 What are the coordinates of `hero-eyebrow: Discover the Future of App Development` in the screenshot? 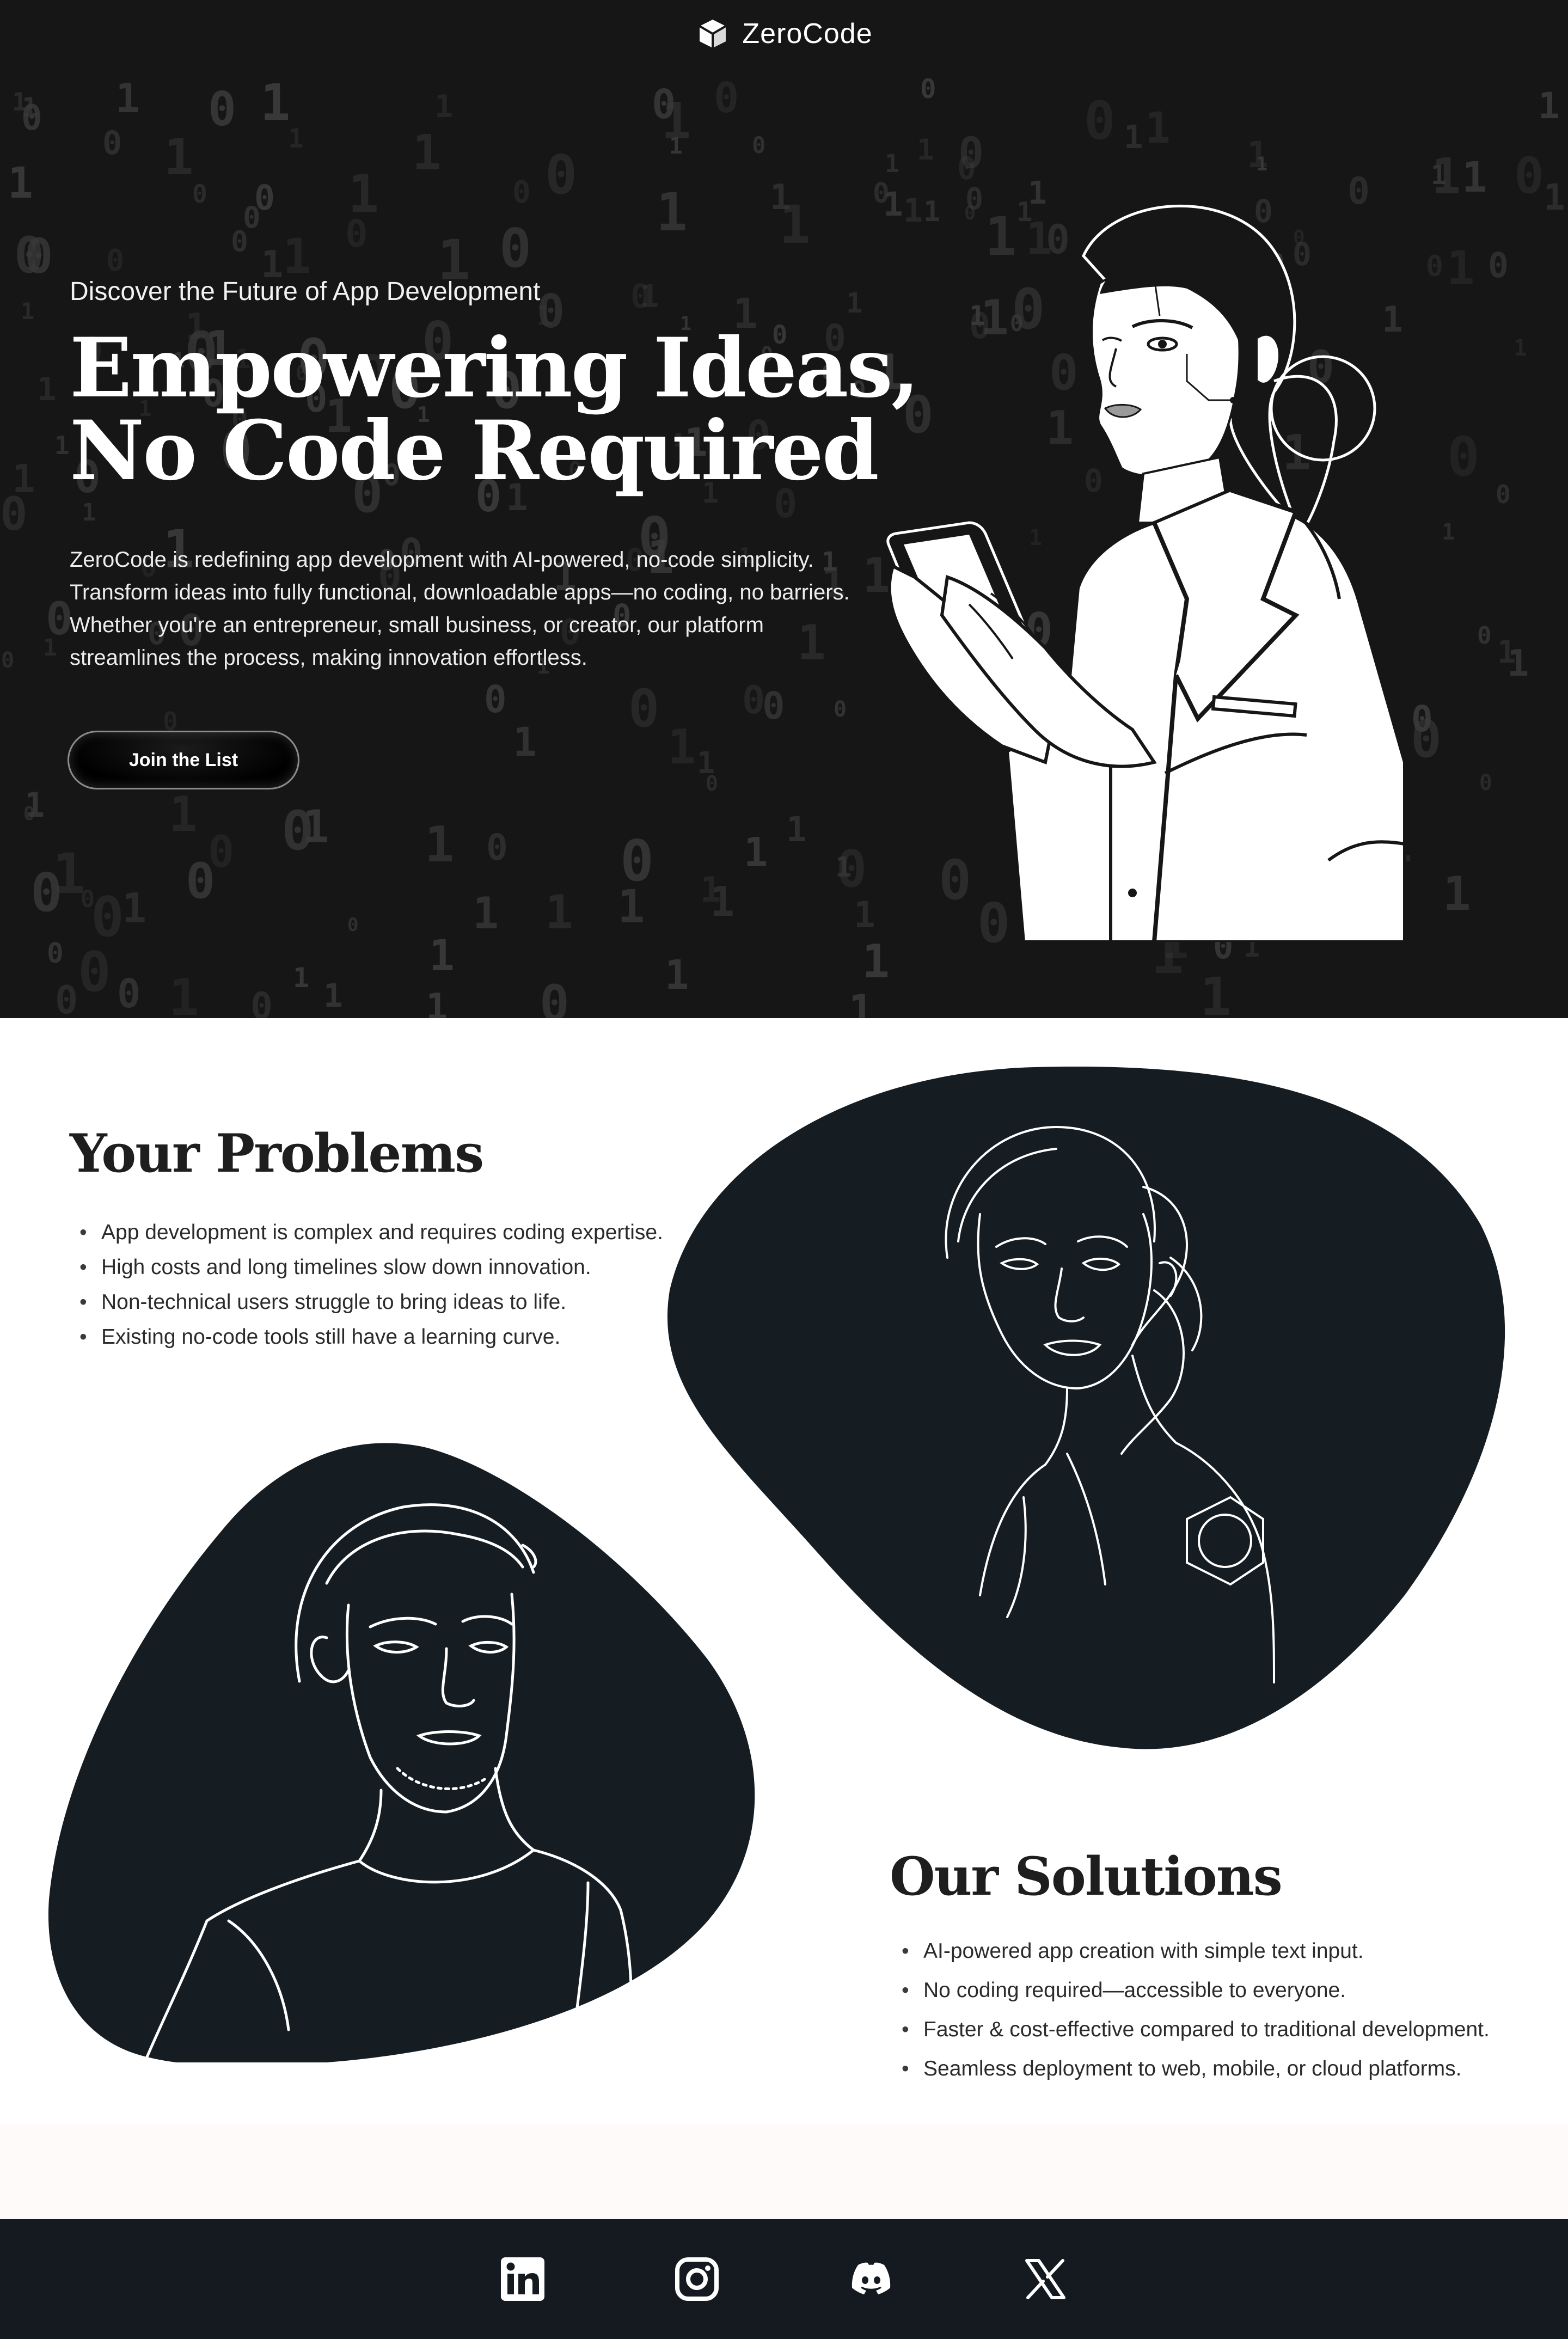 It's located at (305, 291).